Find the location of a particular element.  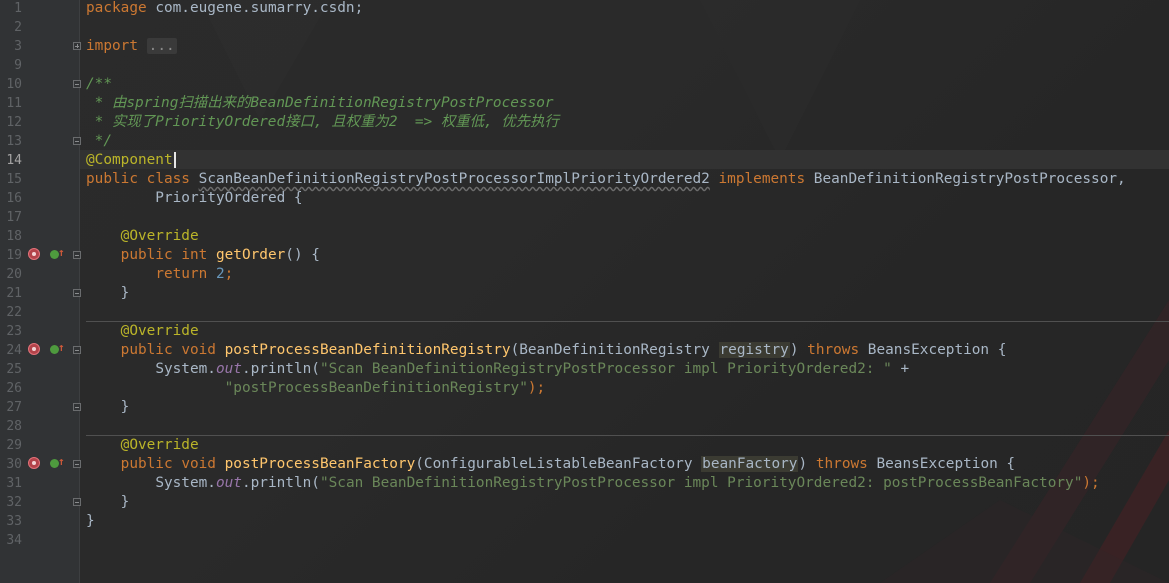

line-number: 2 is located at coordinates (18, 27).